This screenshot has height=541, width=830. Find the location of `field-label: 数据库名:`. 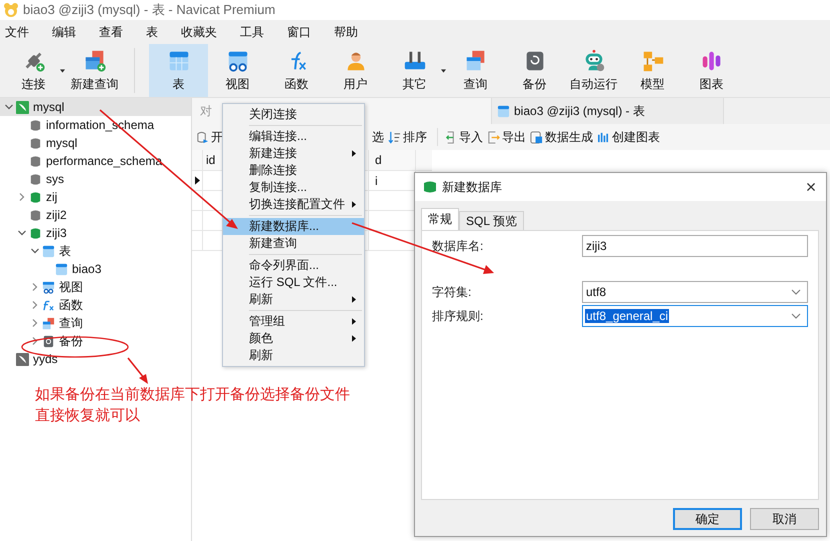

field-label: 数据库名: is located at coordinates (458, 246).